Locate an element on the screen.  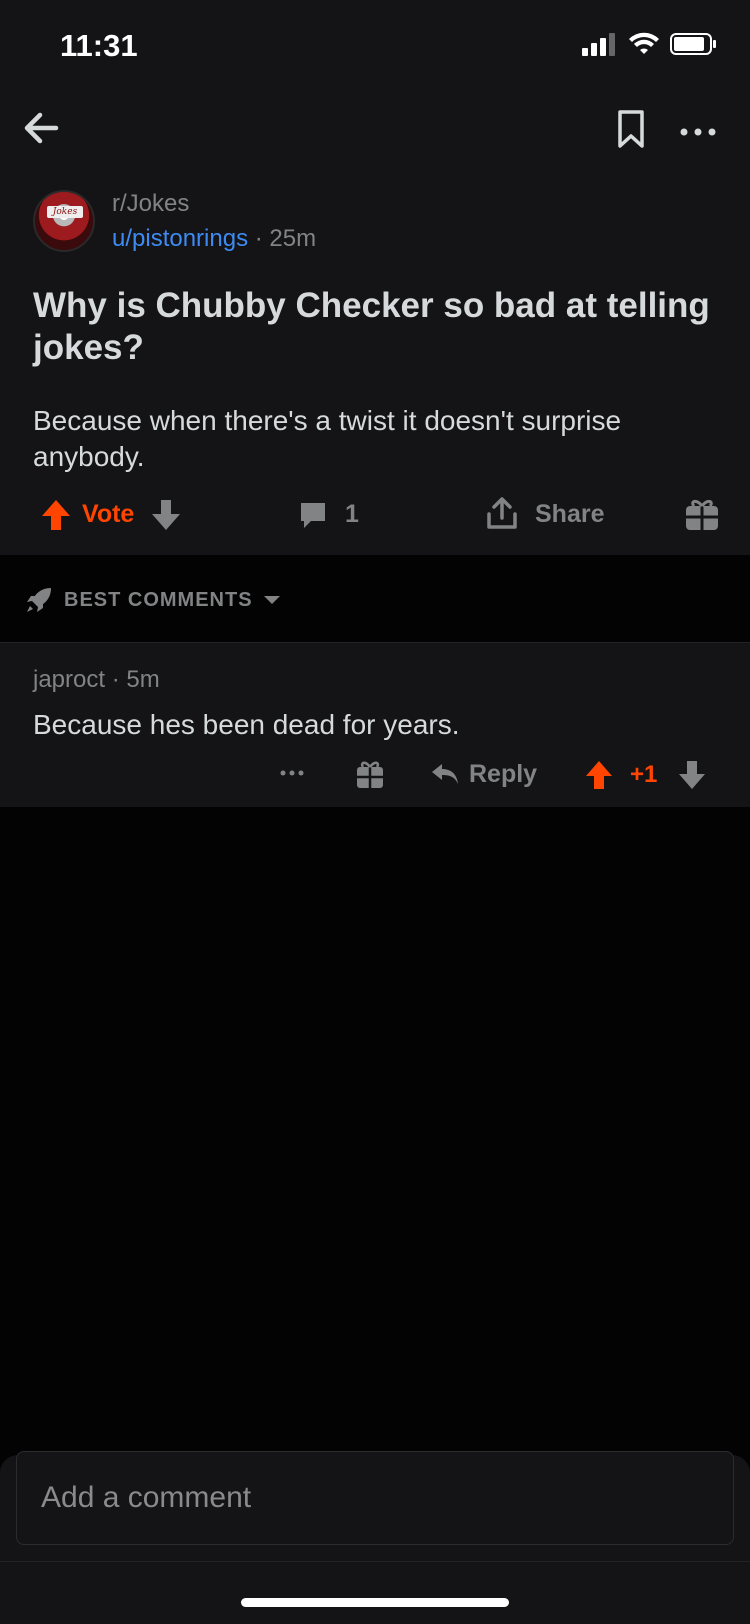
award-gift-icon is located at coordinates (702, 514).